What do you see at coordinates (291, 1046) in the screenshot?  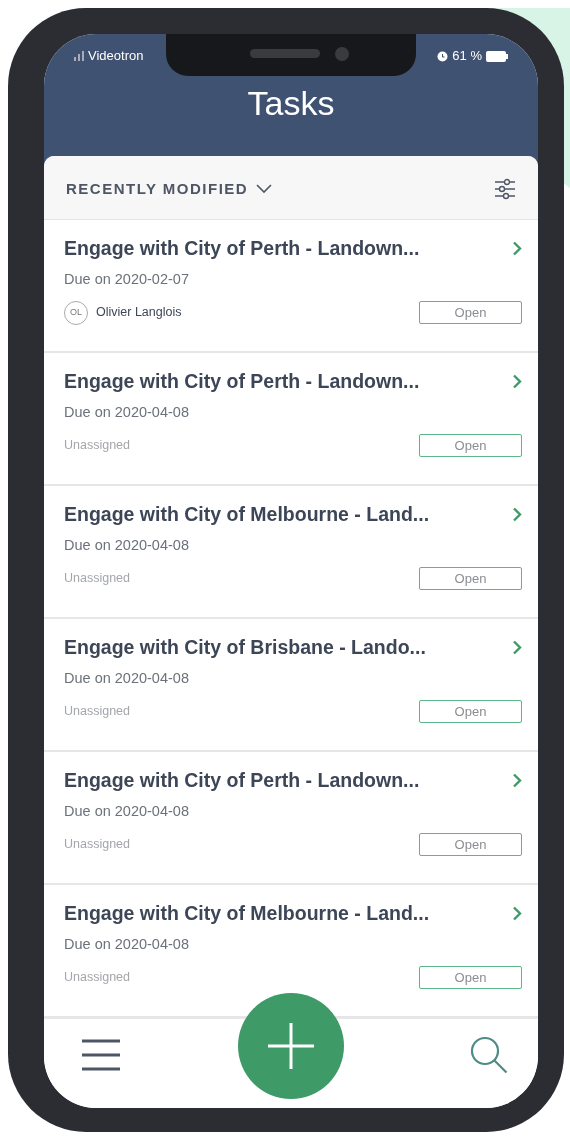 I see `plus-icon` at bounding box center [291, 1046].